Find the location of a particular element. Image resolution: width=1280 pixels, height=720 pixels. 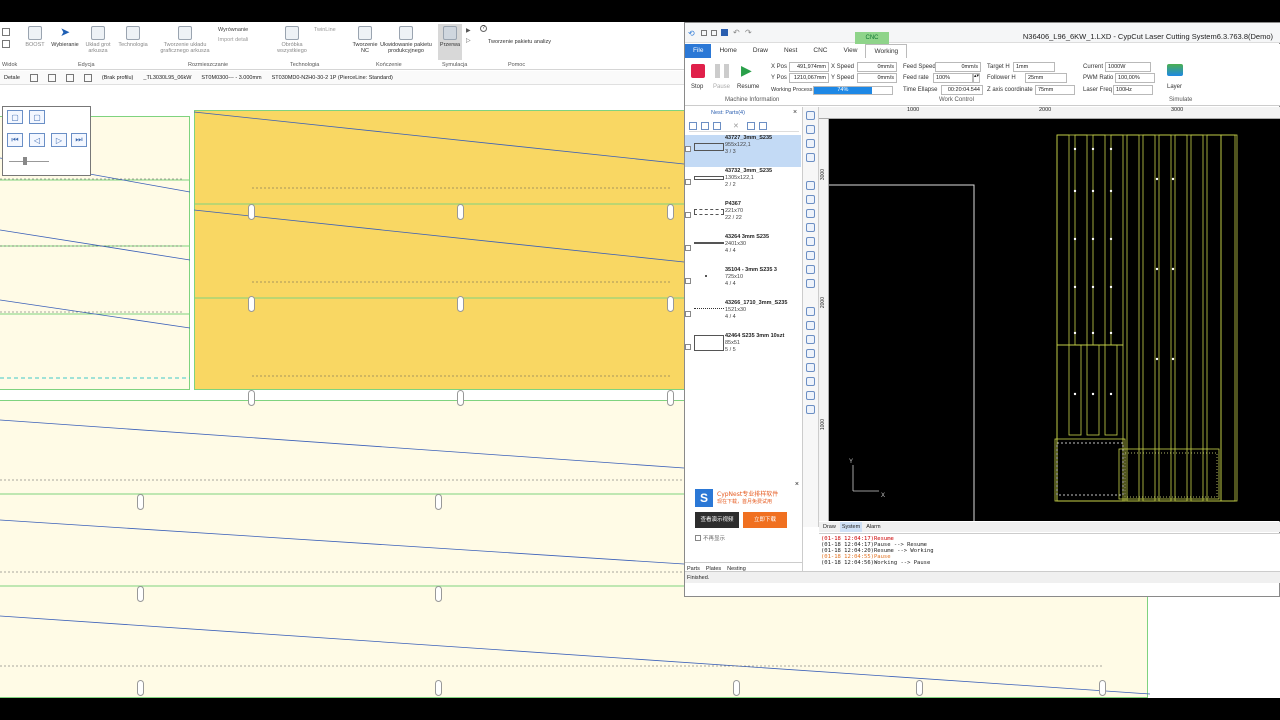

lead-icon is located at coordinates (810, 311).